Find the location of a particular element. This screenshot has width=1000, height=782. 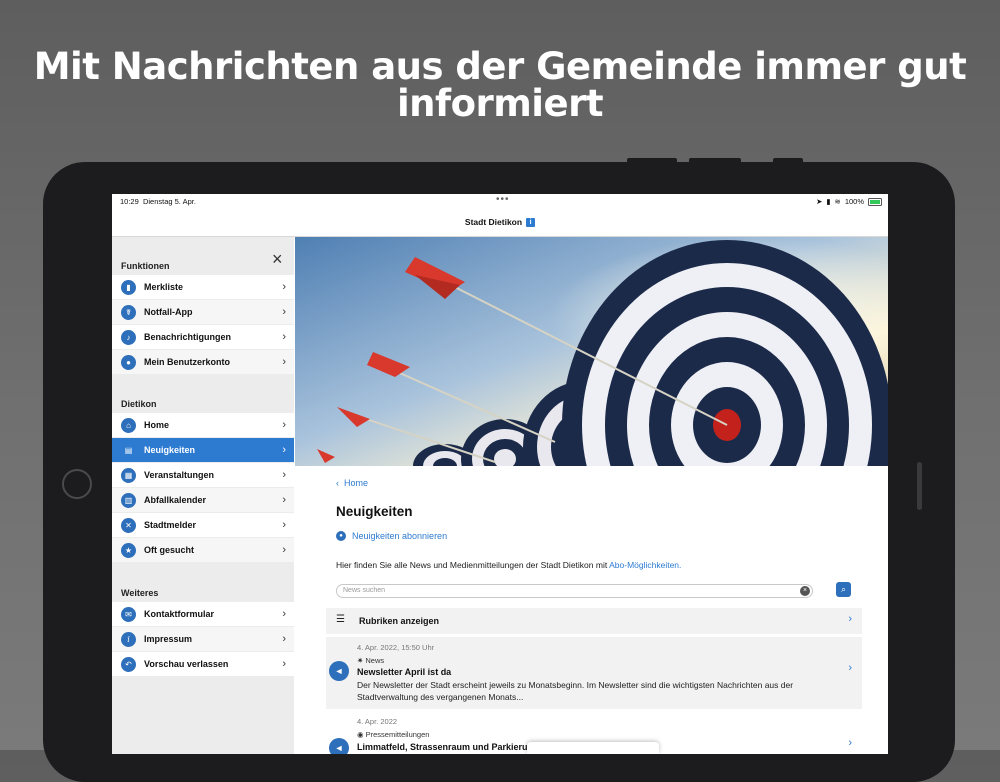

status-bar: 10:29 Dienstag 5. Apr. ••• ➤ ▮ ≋ 100% is located at coordinates (500, 201).